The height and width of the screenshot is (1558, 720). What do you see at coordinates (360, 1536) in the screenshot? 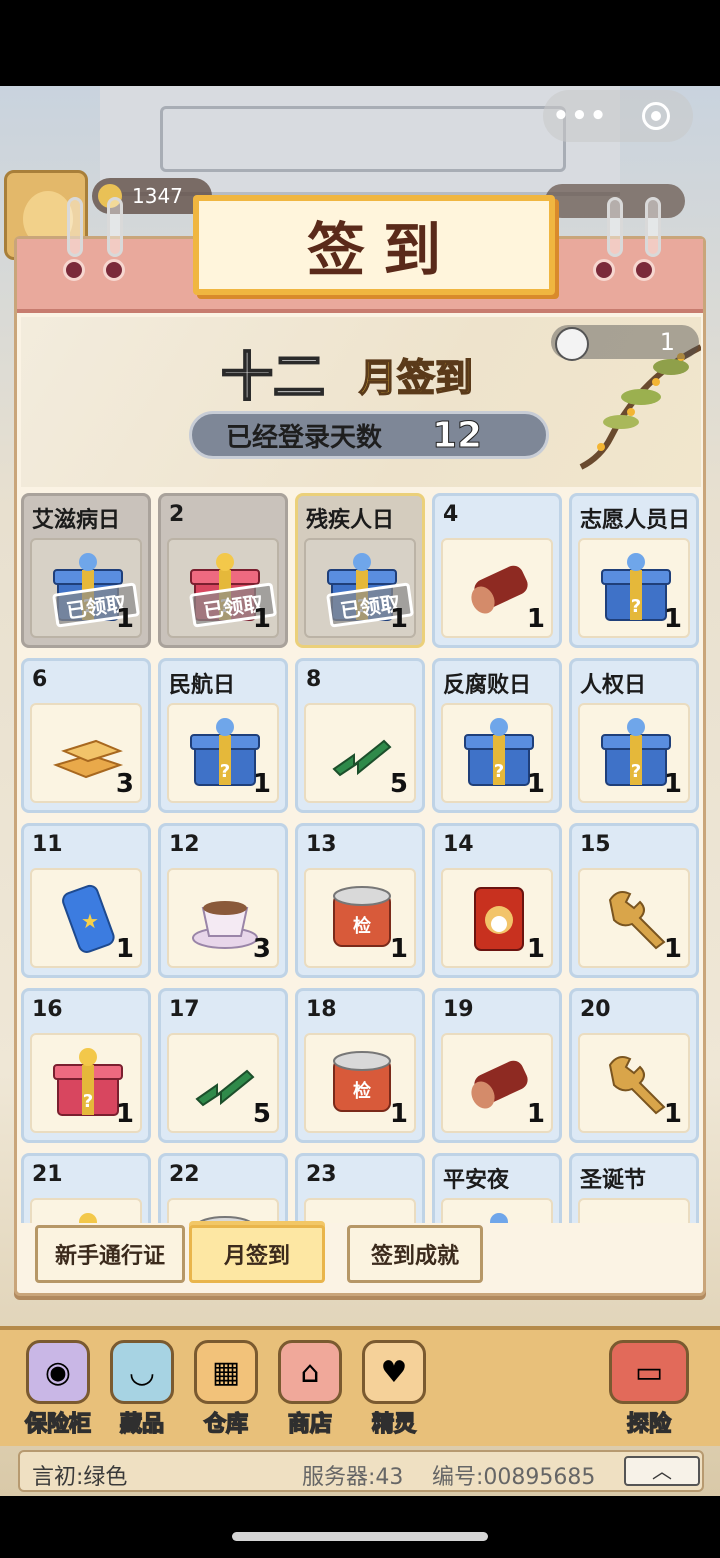
I see `home-indicator` at bounding box center [360, 1536].